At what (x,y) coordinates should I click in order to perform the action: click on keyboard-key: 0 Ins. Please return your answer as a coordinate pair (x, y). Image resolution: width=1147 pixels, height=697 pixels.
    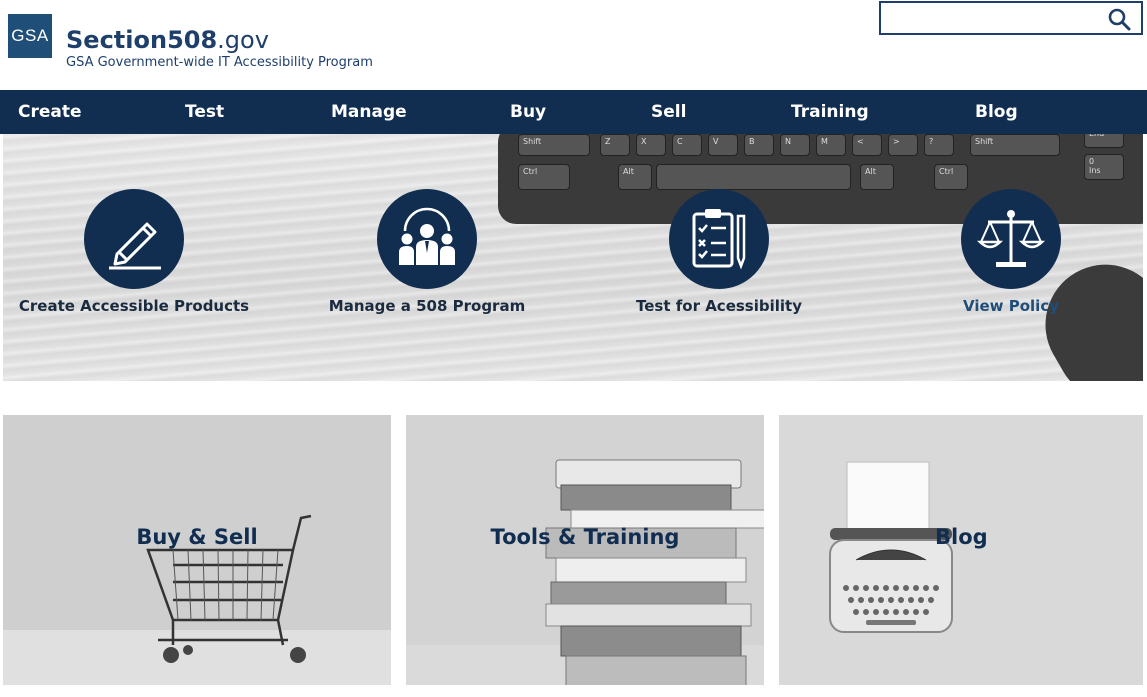
    Looking at the image, I should click on (1104, 167).